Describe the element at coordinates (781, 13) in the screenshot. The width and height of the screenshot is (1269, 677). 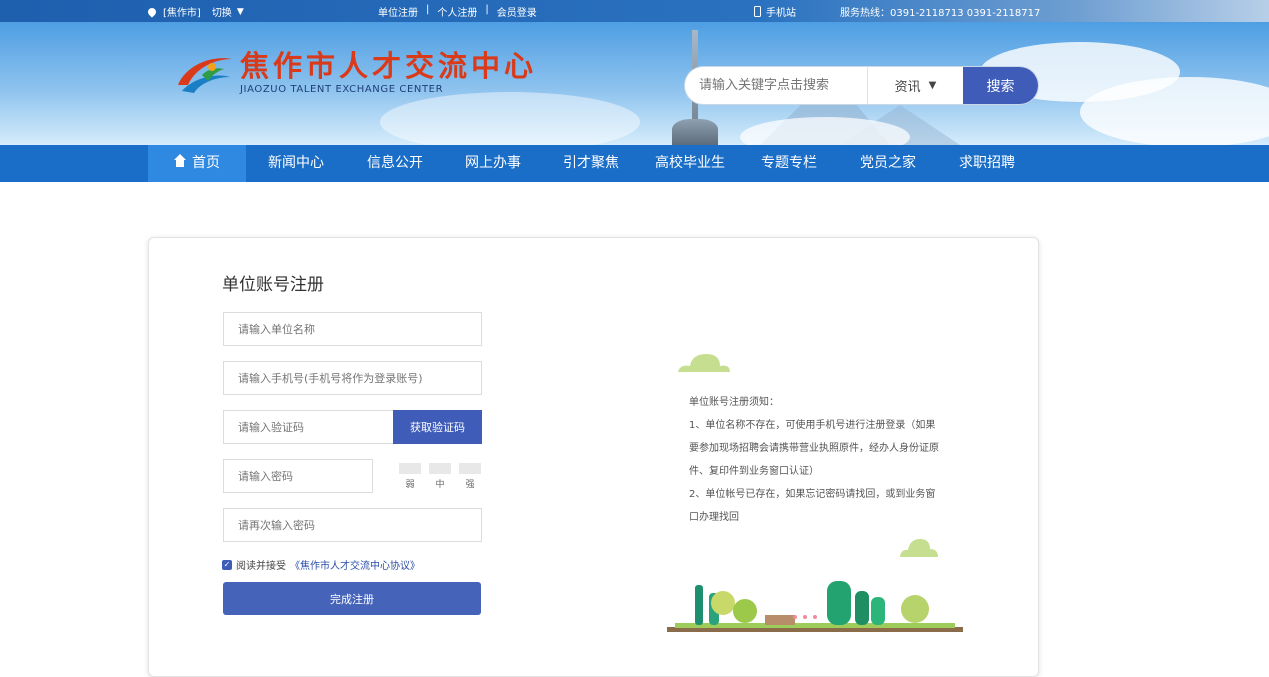
I see `mobile-site-label: 手机站` at that location.